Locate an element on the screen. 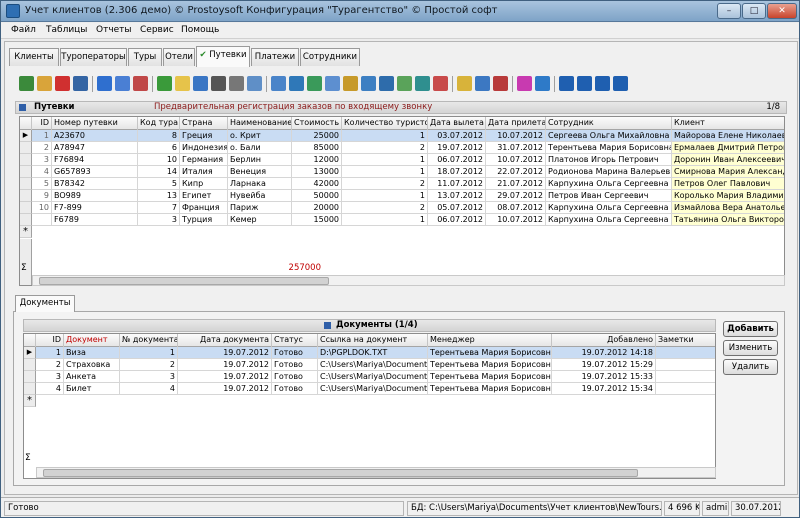  trip-cell-cost: 13000 is located at coordinates (317, 172).